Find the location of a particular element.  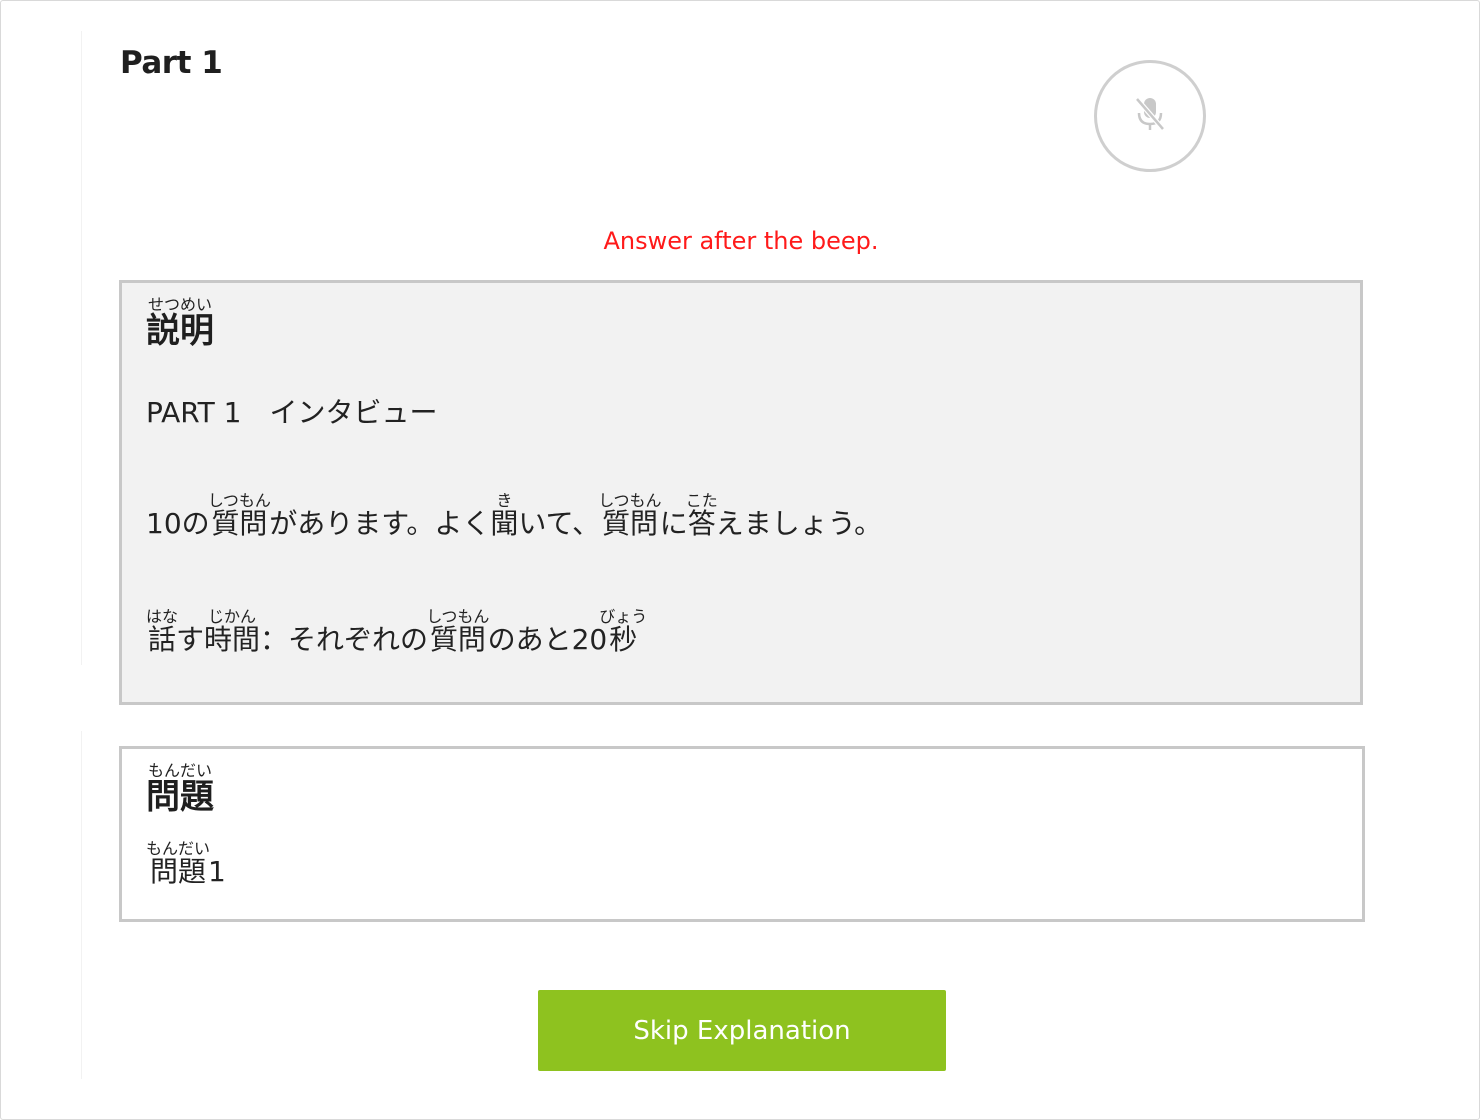

microphone-button is located at coordinates (1150, 116).